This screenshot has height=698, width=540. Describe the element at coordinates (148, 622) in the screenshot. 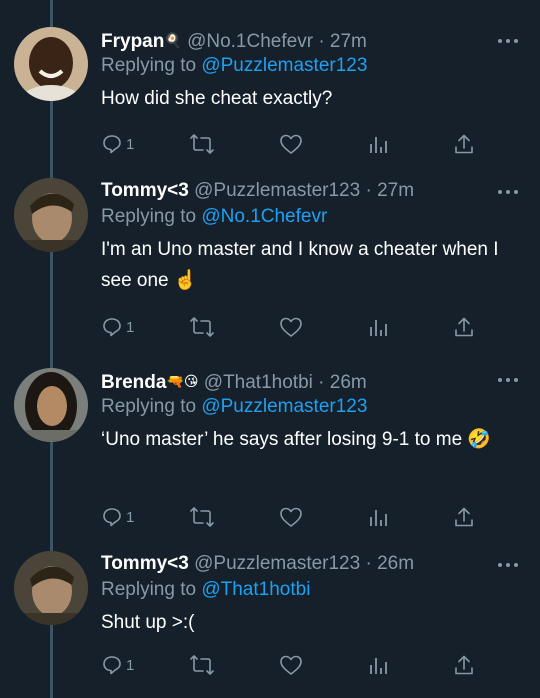

I see `tweet-text: Shut up >:(` at that location.